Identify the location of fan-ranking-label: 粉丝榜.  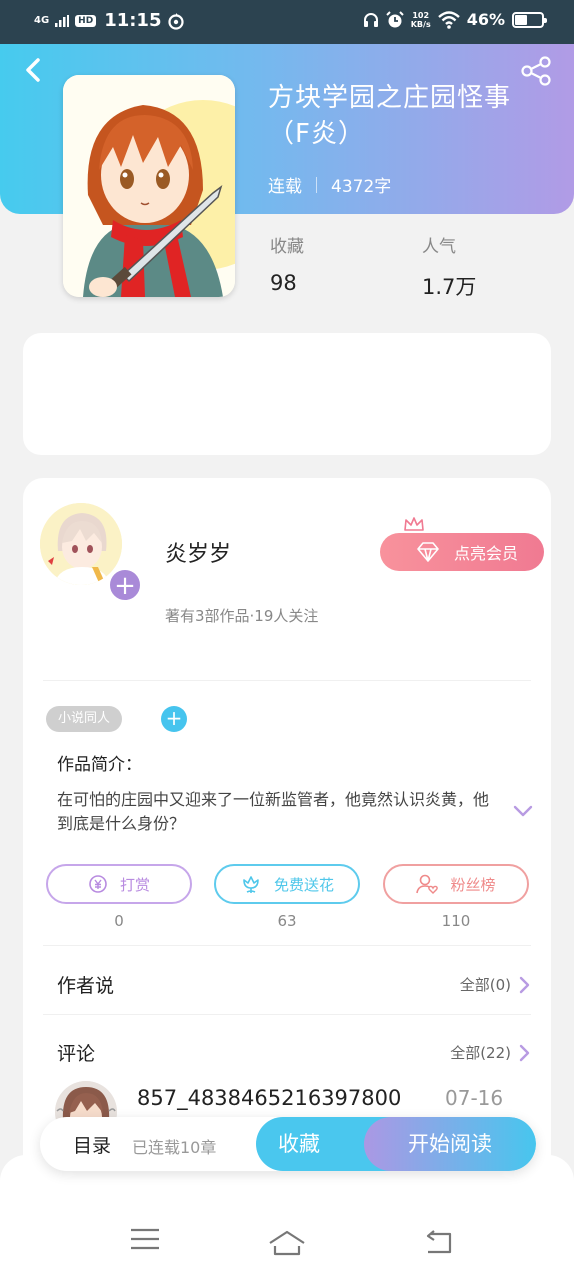
(473, 884).